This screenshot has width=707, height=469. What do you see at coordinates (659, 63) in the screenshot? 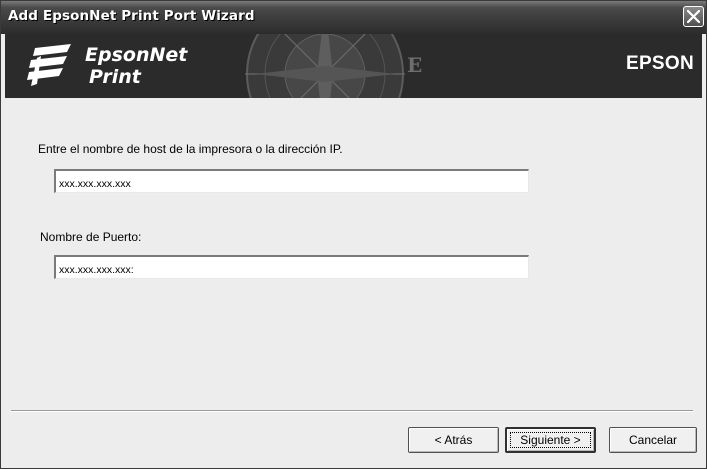
I see `brand-logo: EPSON` at bounding box center [659, 63].